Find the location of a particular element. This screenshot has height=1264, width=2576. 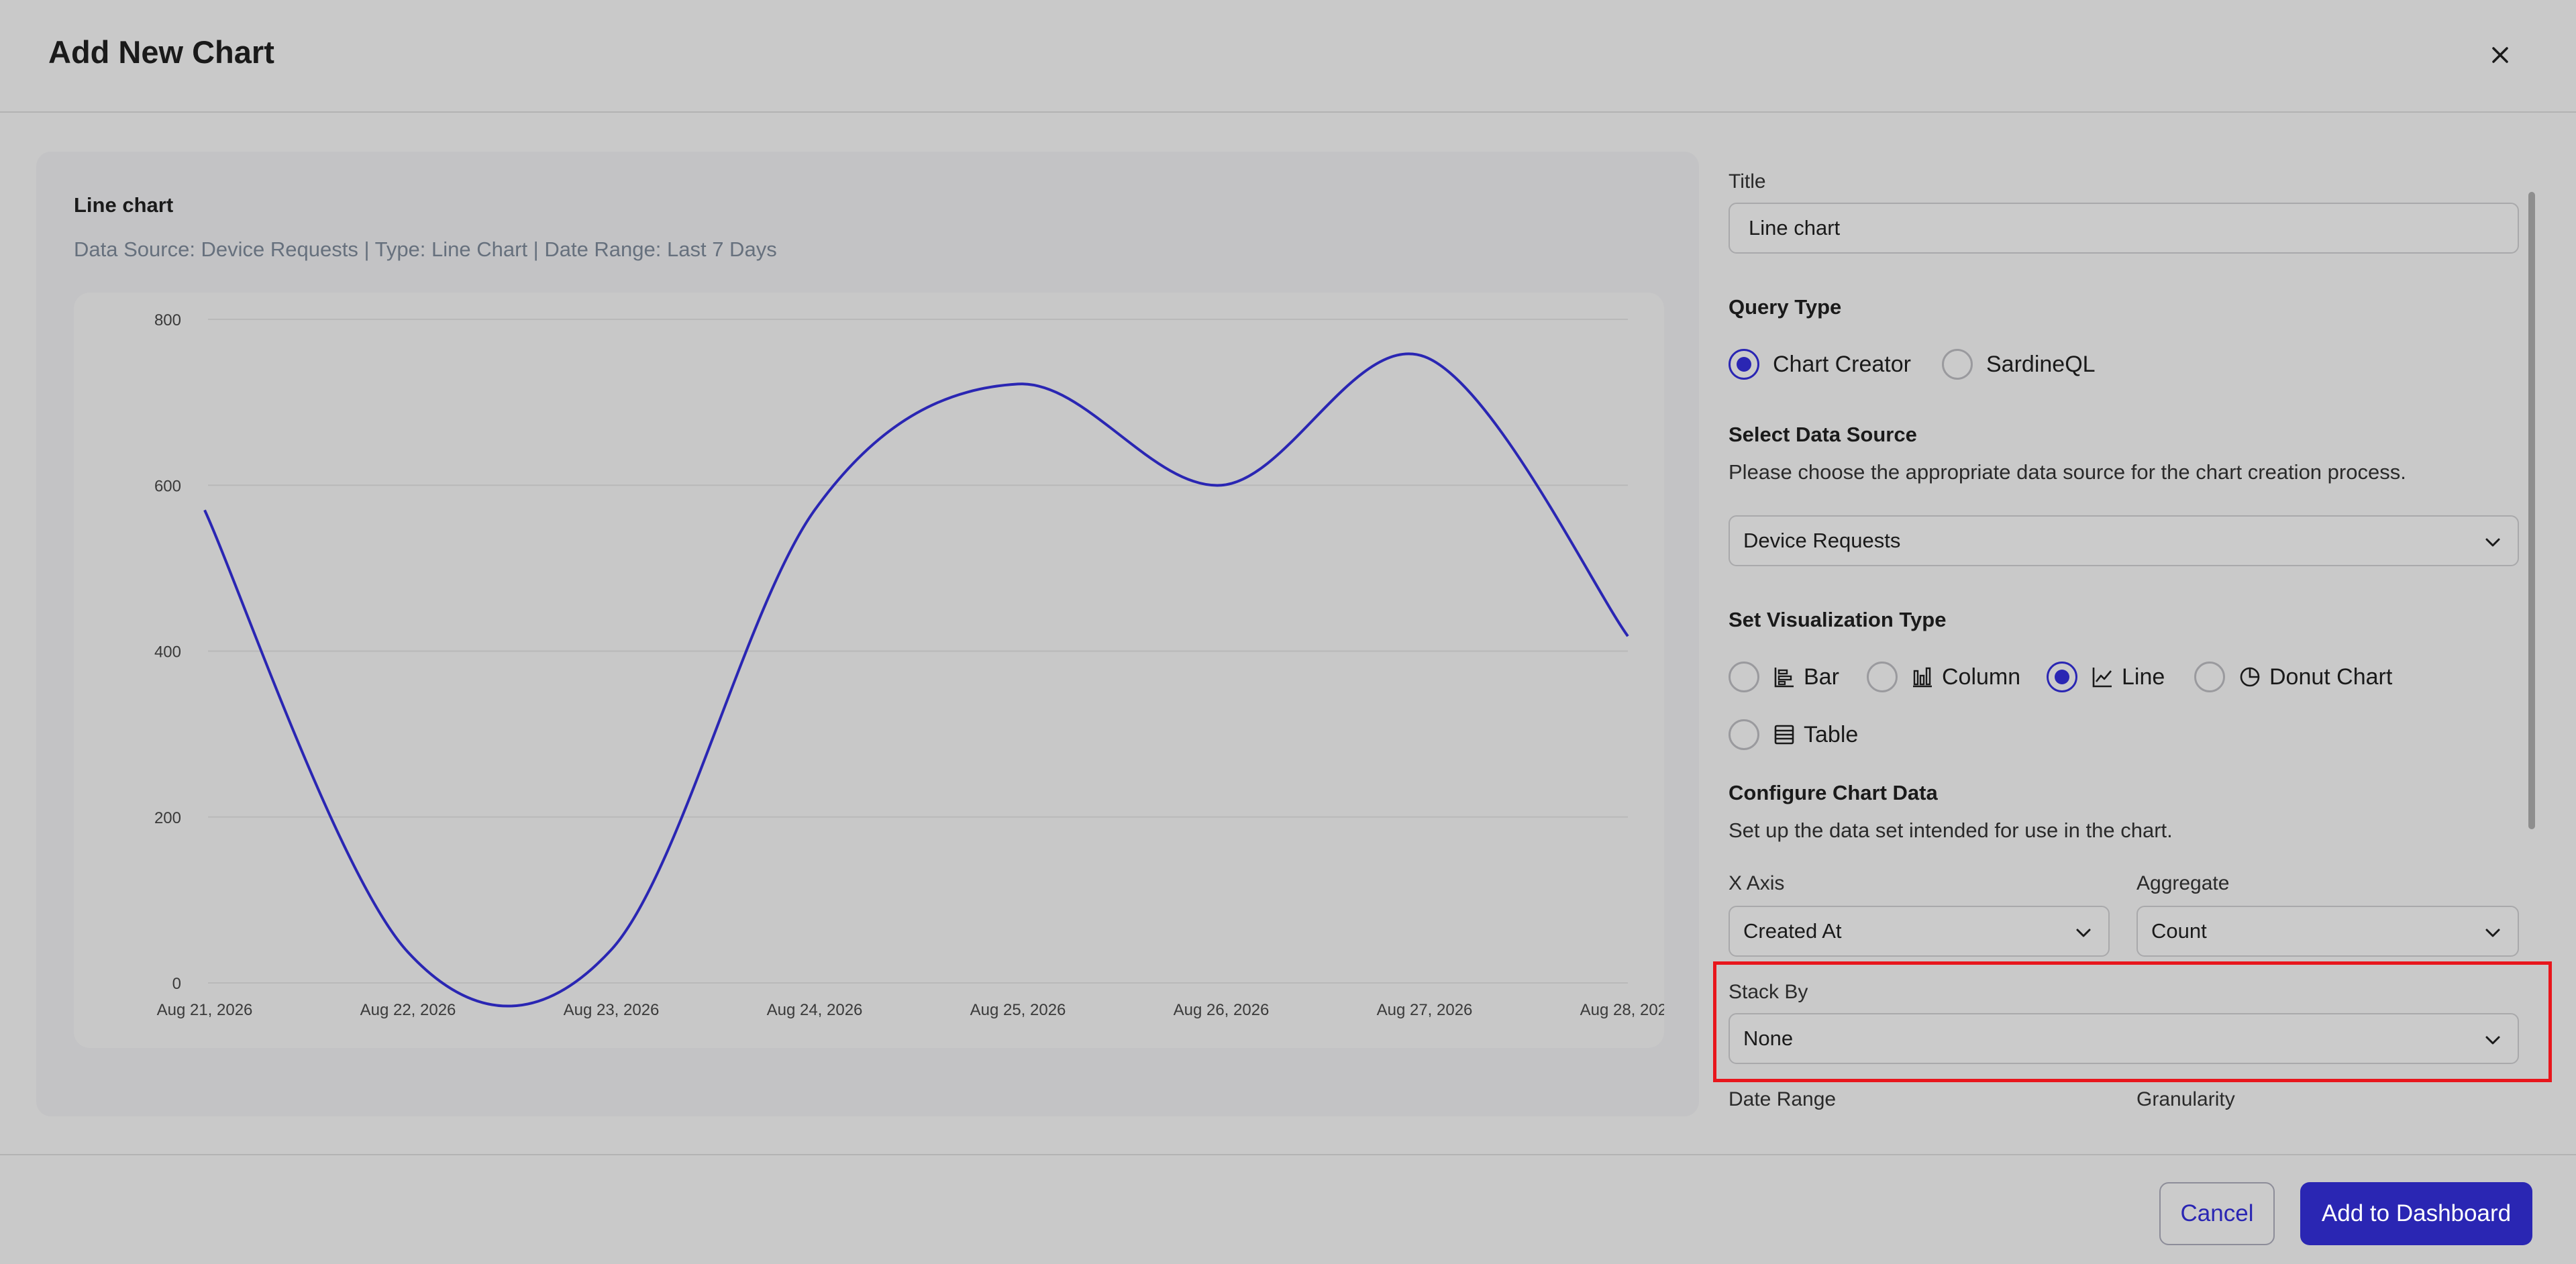

query-type-sardineql: SardineQL is located at coordinates (2019, 364).